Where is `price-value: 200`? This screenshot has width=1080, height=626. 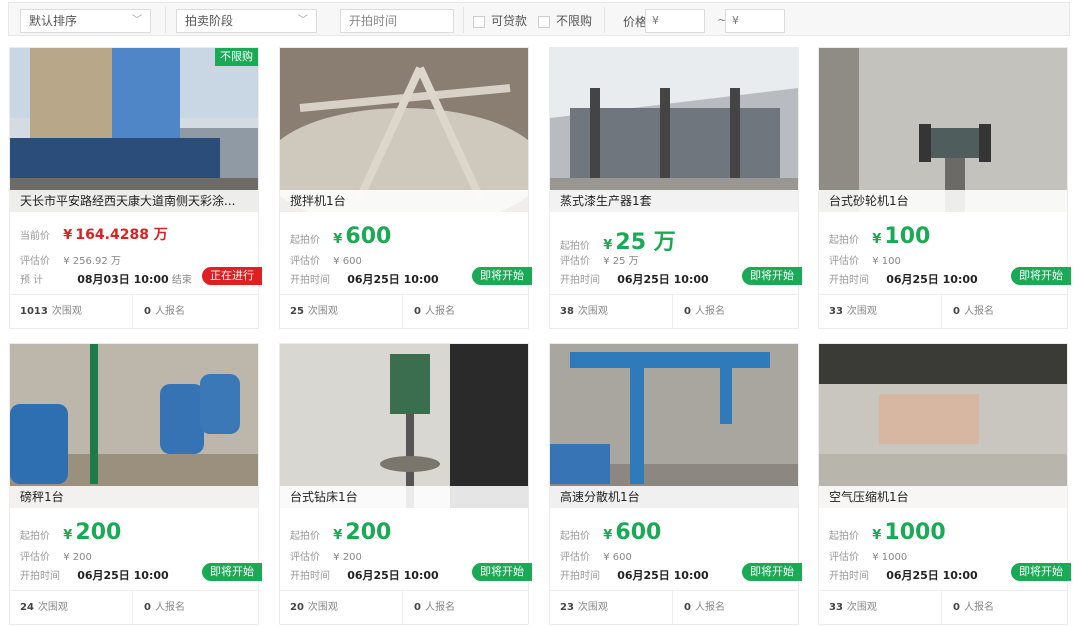 price-value: 200 is located at coordinates (368, 532).